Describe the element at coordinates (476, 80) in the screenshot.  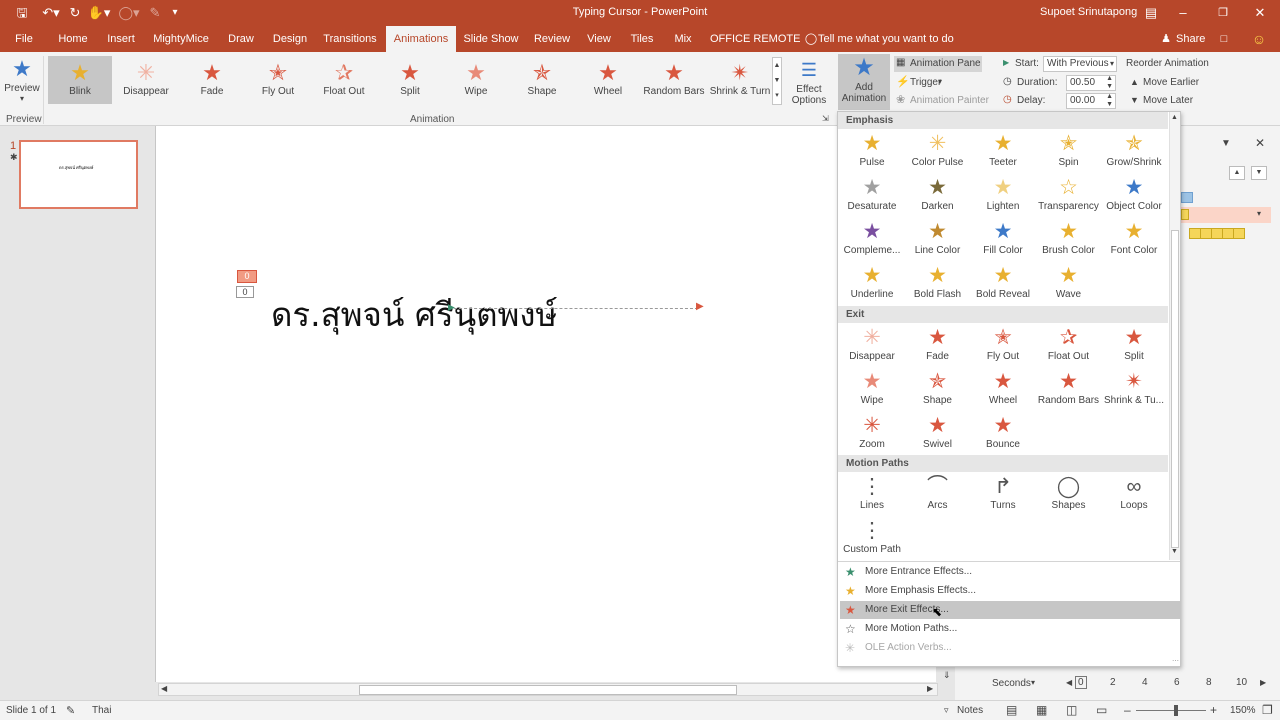
I see `gallery-wipe: ★ Wipe` at that location.